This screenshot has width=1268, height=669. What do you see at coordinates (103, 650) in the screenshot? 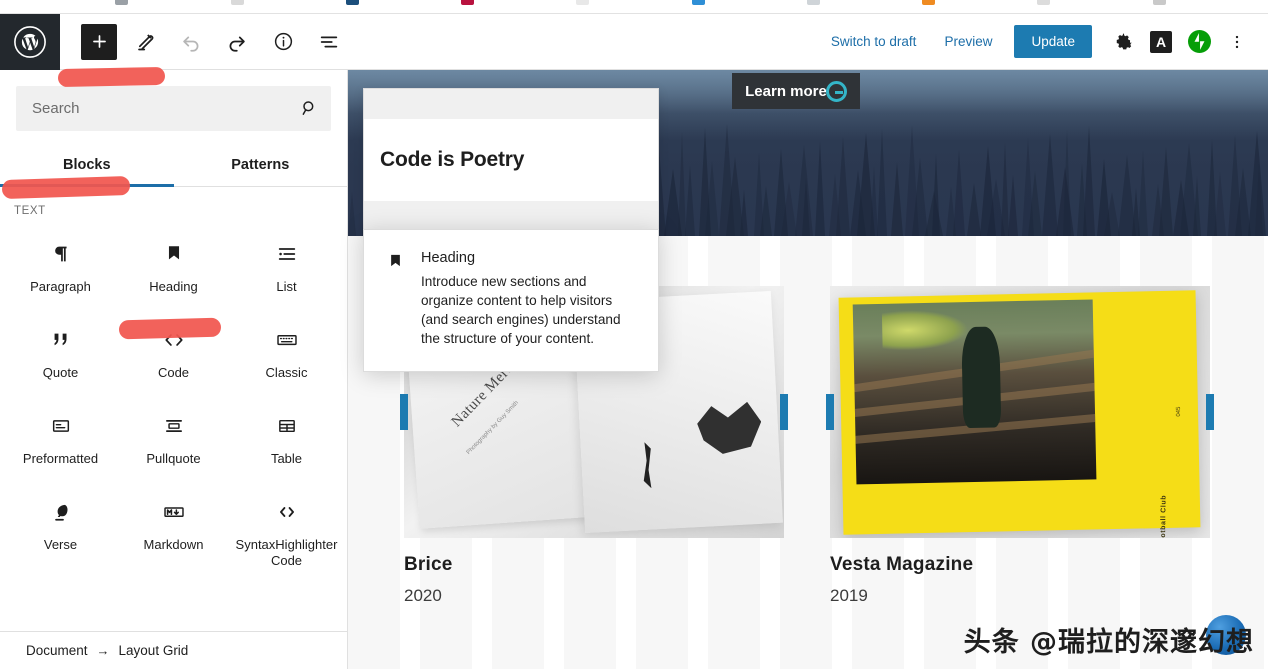
I see `breadcrumb-arrow-icon: →` at bounding box center [103, 650].